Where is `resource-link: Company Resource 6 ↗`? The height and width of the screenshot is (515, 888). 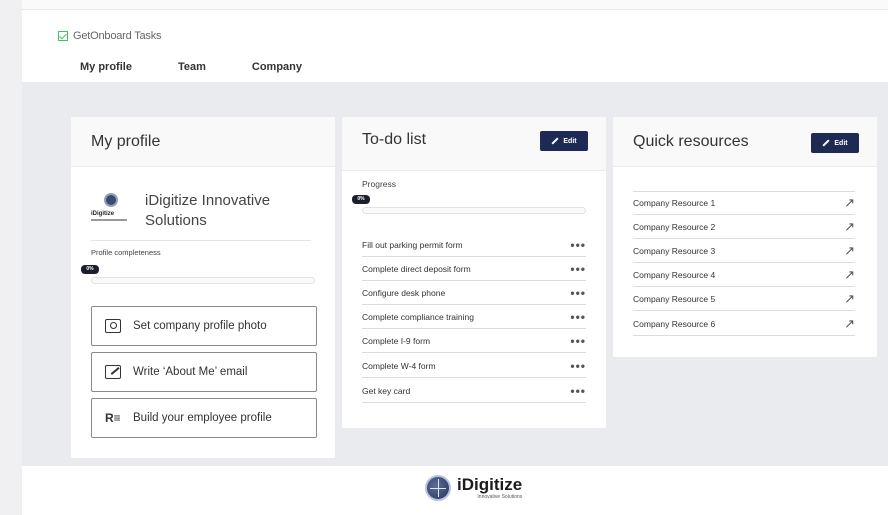 resource-link: Company Resource 6 ↗ is located at coordinates (744, 324).